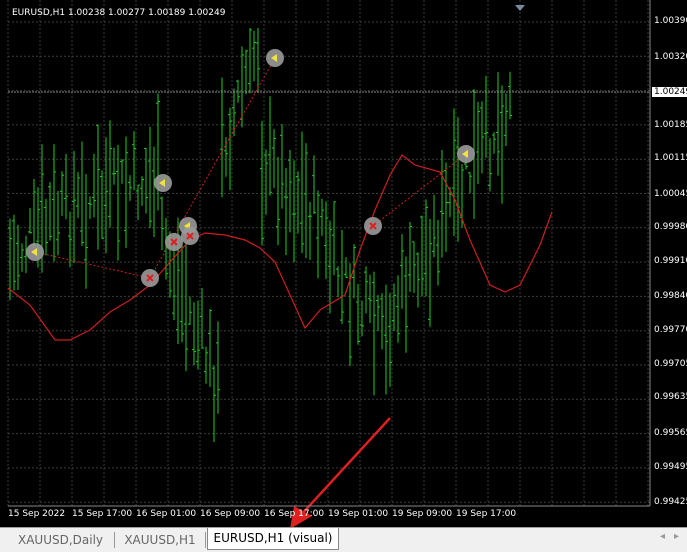  I want to click on price-label: 0.99635, so click(670, 397).